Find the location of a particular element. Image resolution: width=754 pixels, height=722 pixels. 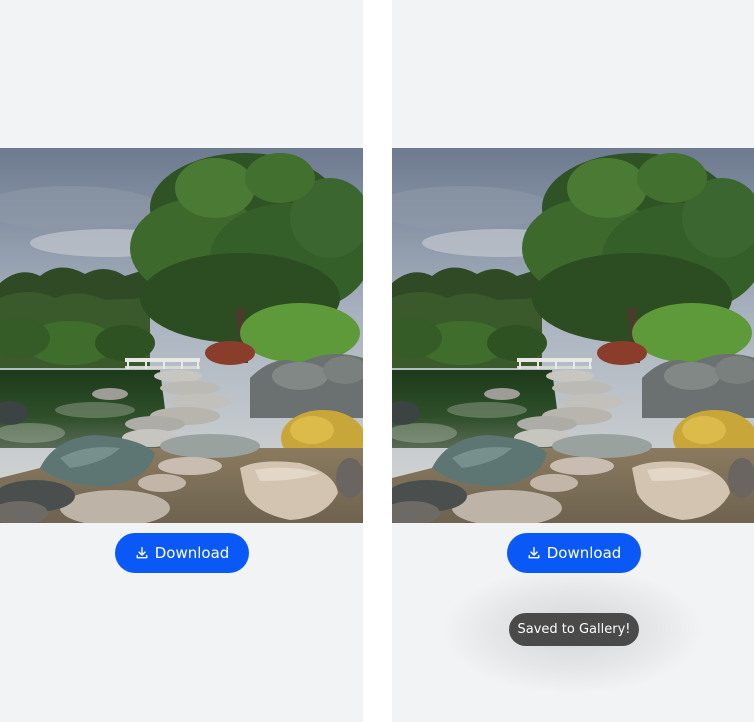

toast-message: Saved to Gallery! is located at coordinates (574, 629).